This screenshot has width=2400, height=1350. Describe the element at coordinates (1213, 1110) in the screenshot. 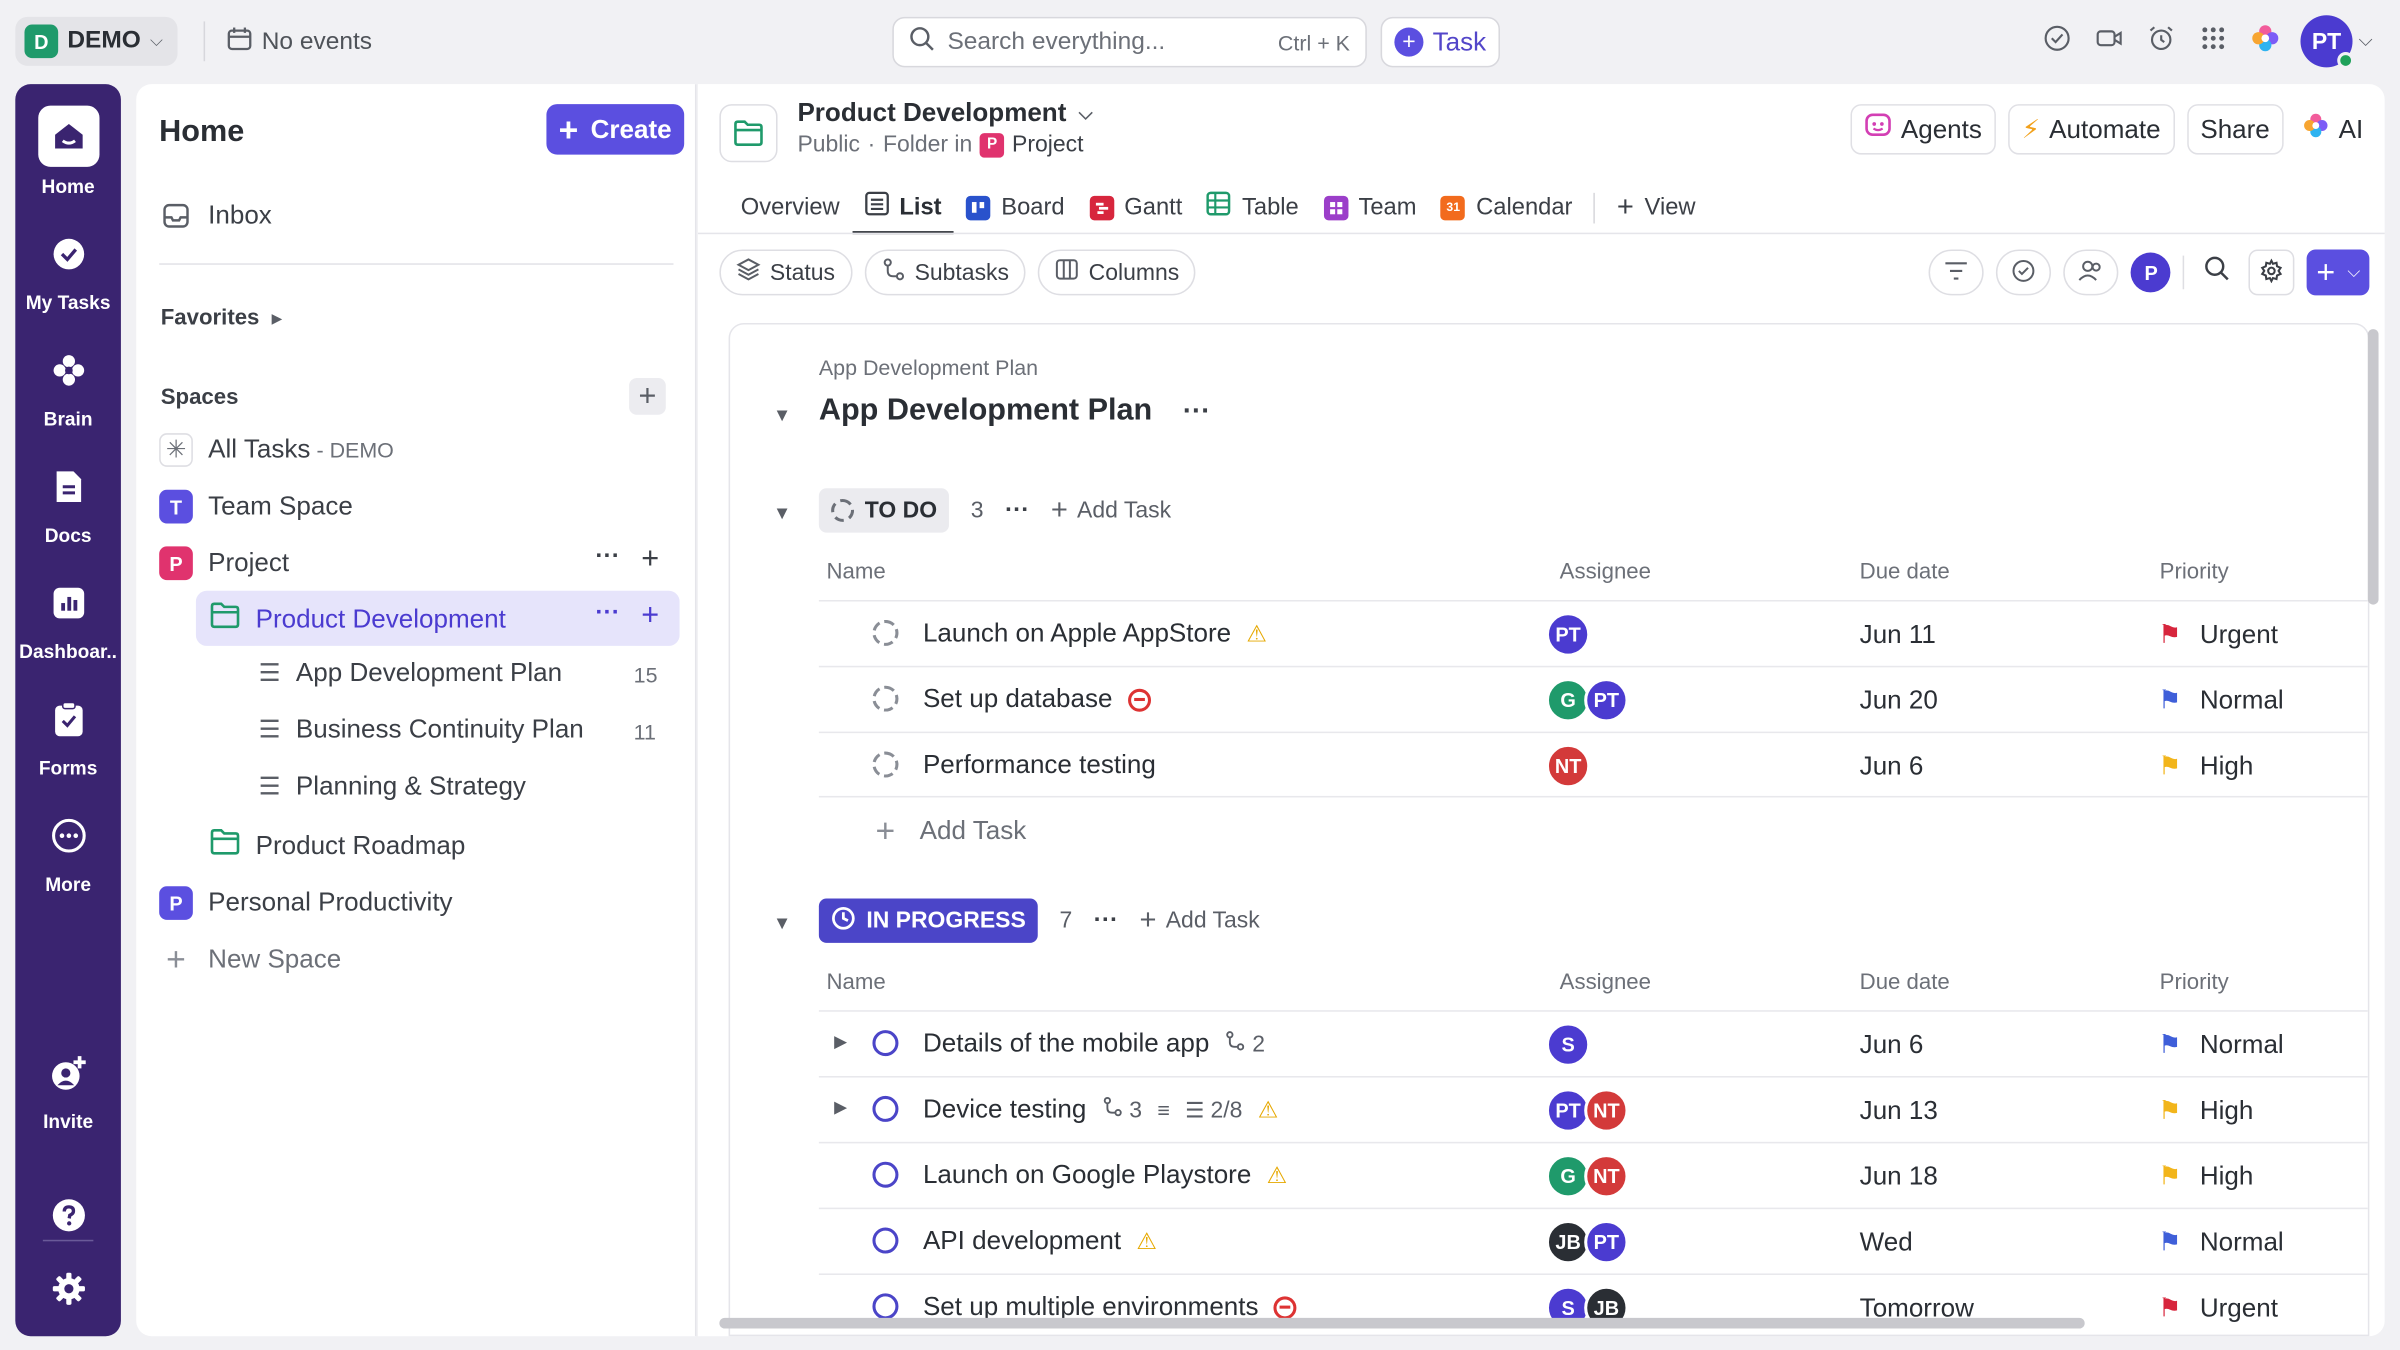

I see `checklist-progress: ☰ 2/8` at that location.